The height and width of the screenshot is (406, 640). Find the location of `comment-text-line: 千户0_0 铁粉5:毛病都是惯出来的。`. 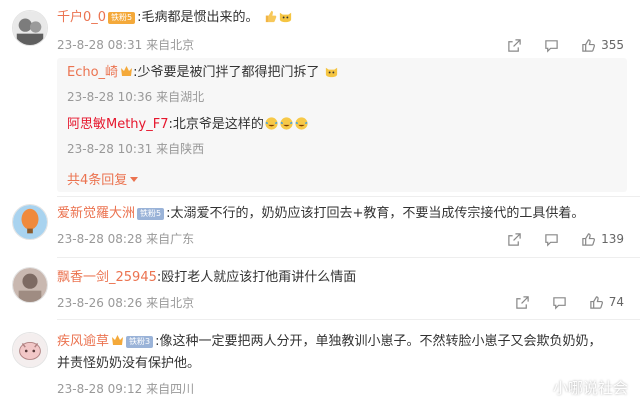

comment-text-line: 千户0_0 铁粉5:毛病都是惯出来的。 is located at coordinates (175, 18).